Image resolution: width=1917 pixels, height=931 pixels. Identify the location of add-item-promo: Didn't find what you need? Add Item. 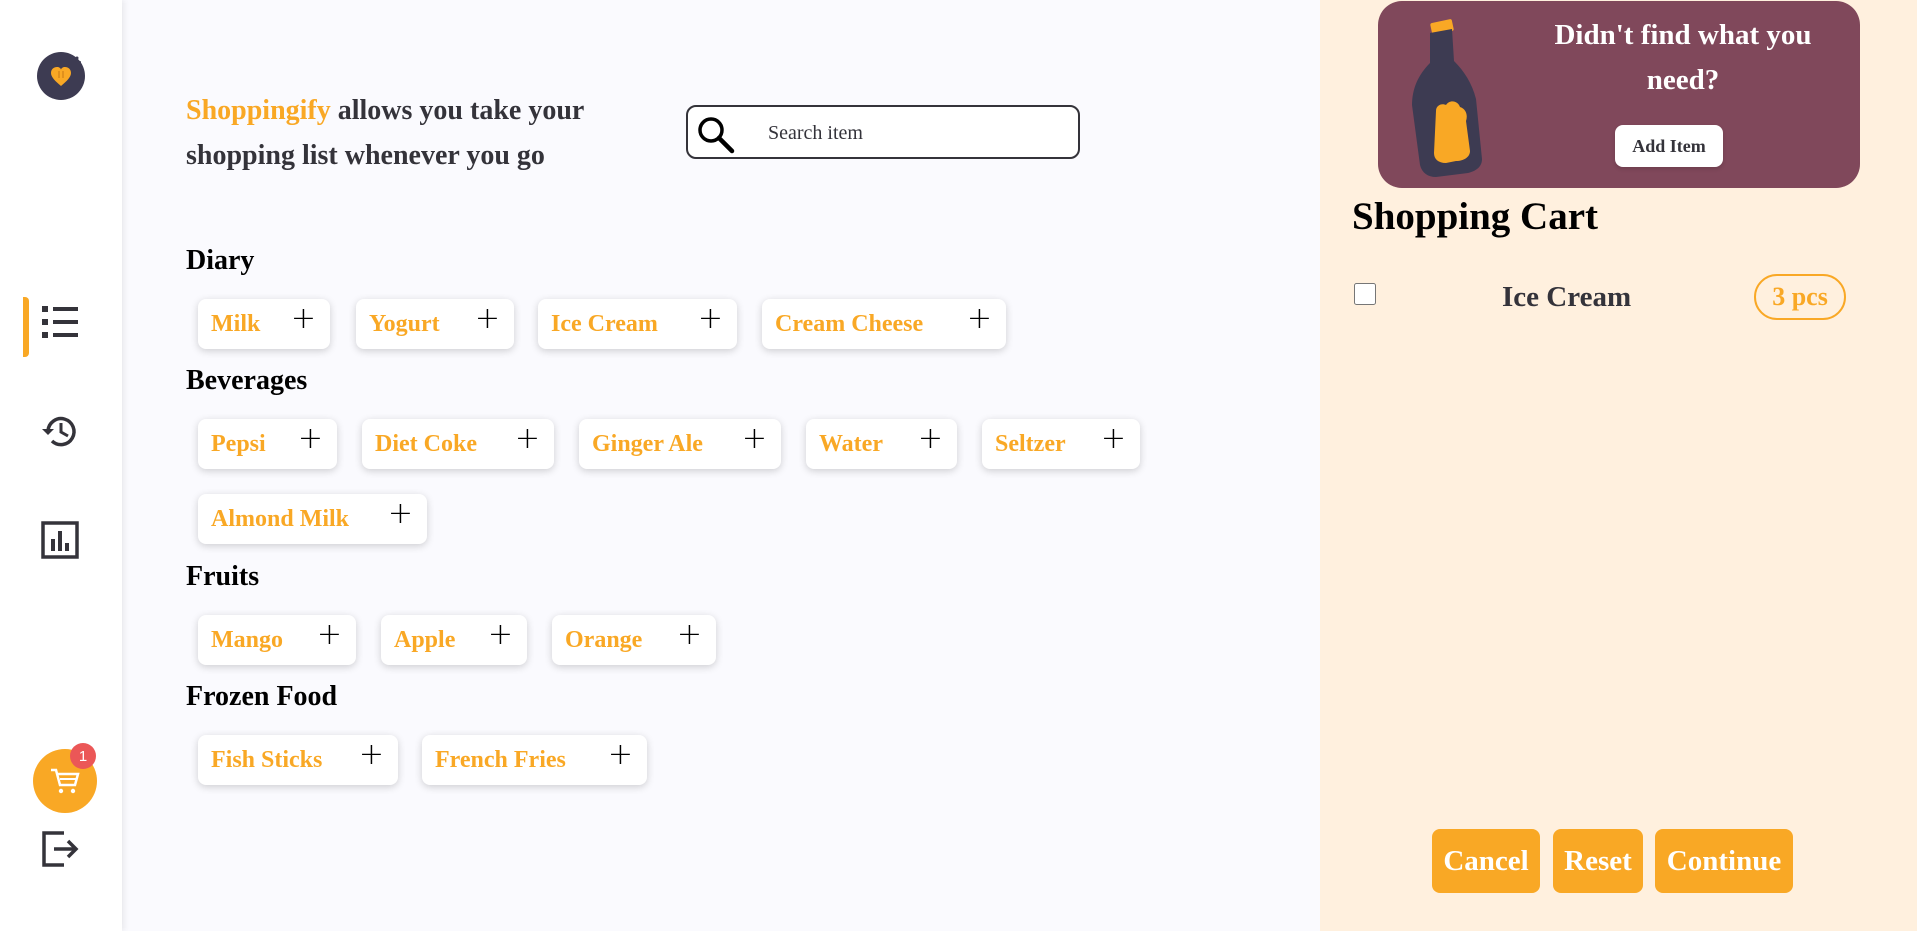
(1619, 94).